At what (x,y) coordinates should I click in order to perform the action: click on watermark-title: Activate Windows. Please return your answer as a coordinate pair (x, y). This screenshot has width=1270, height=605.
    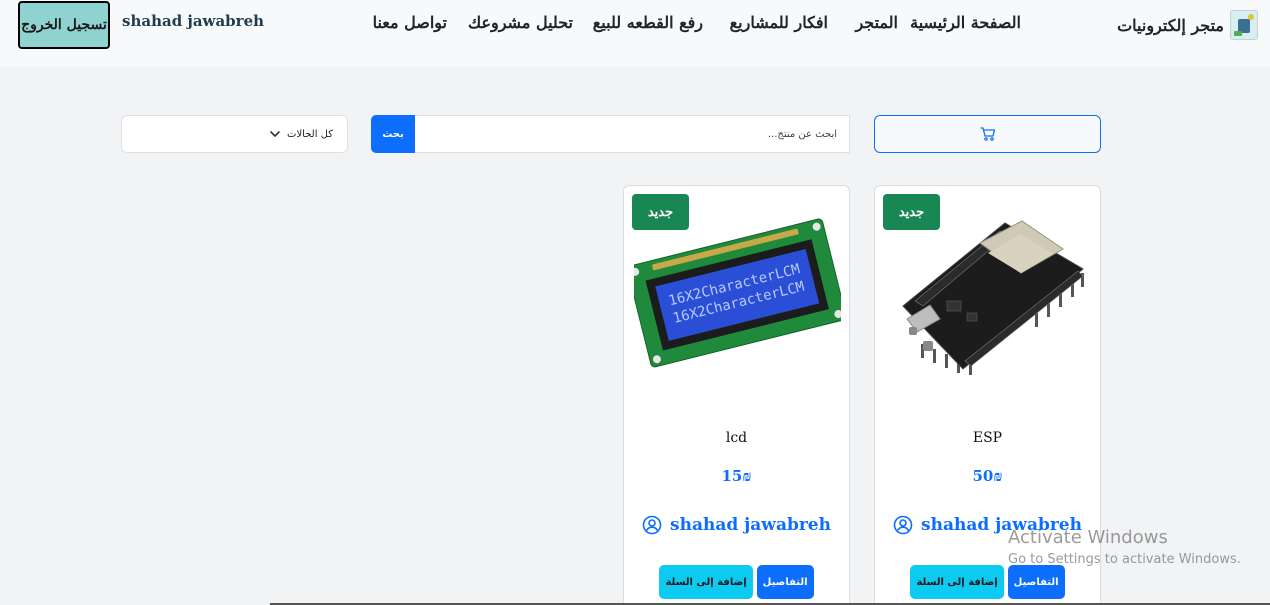
    Looking at the image, I should click on (1088, 537).